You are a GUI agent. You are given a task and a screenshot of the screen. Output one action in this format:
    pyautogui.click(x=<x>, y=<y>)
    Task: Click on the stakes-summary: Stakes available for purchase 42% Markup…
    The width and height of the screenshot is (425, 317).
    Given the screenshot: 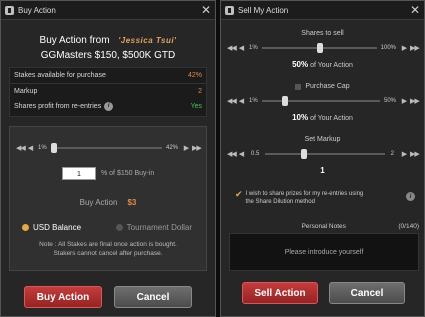 What is the action you would take?
    pyautogui.click(x=108, y=92)
    